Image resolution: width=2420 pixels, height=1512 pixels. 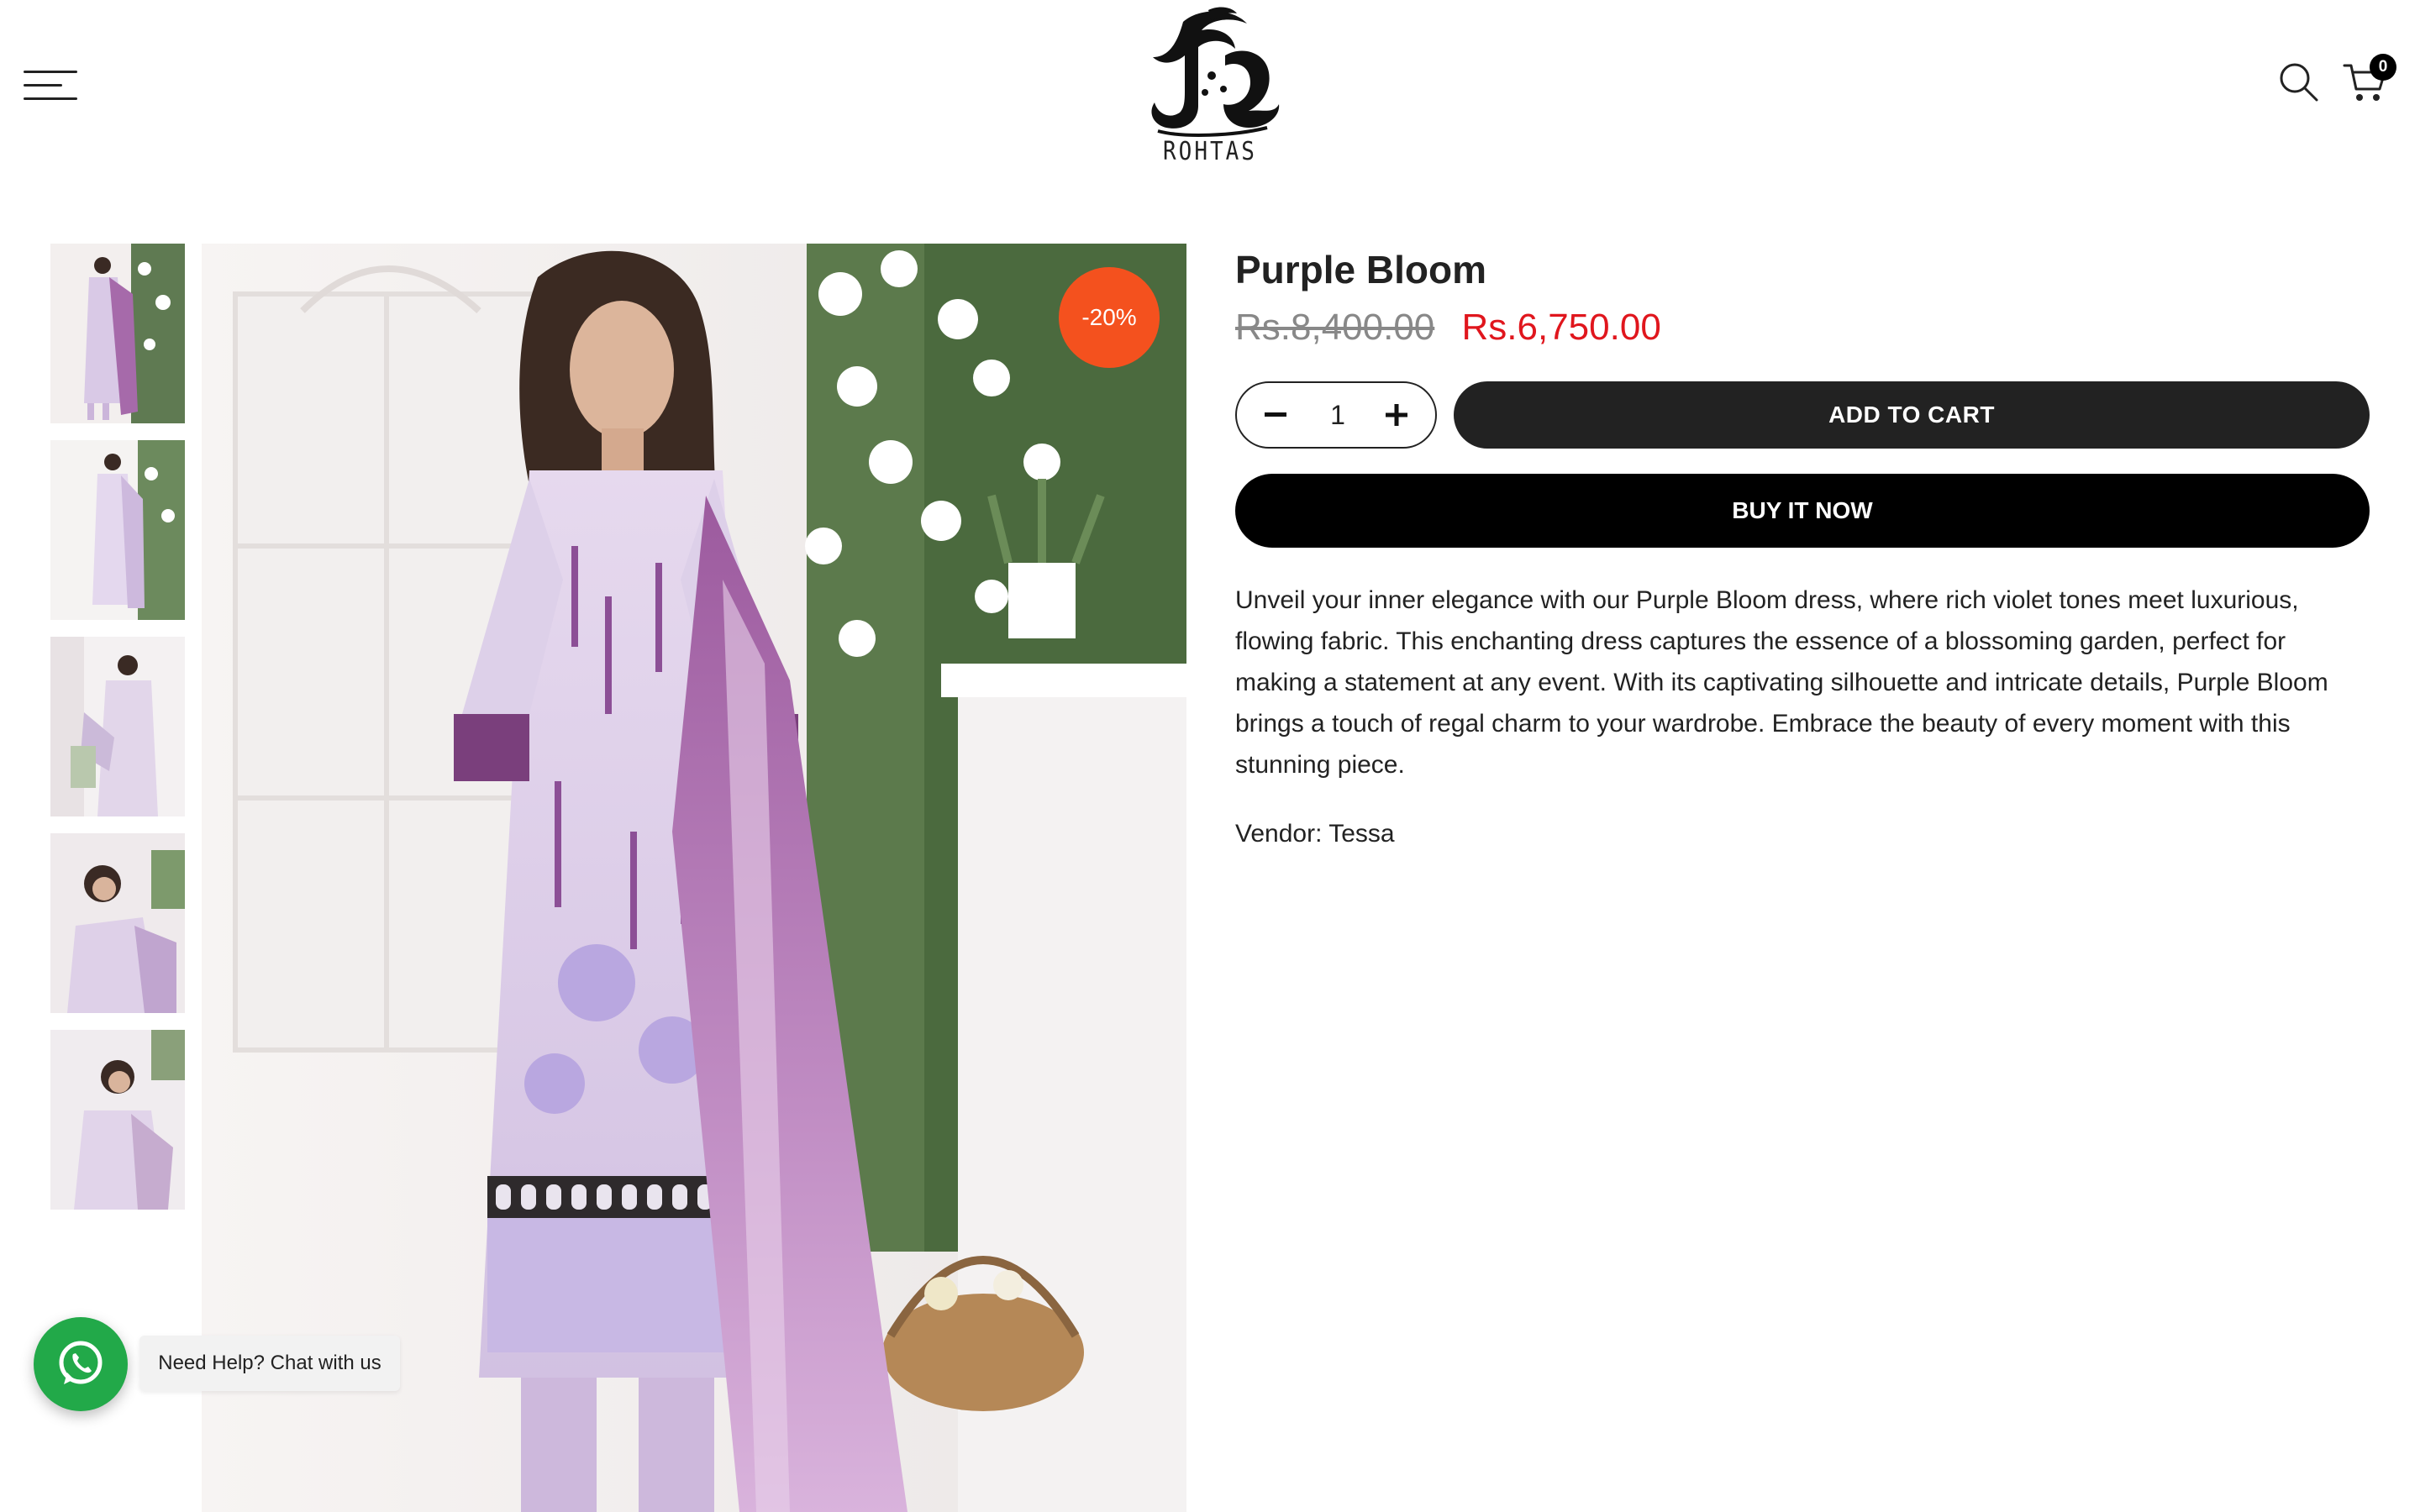 I want to click on price-block: Rs.8,400.00 Rs.6,750.00, so click(x=1802, y=327).